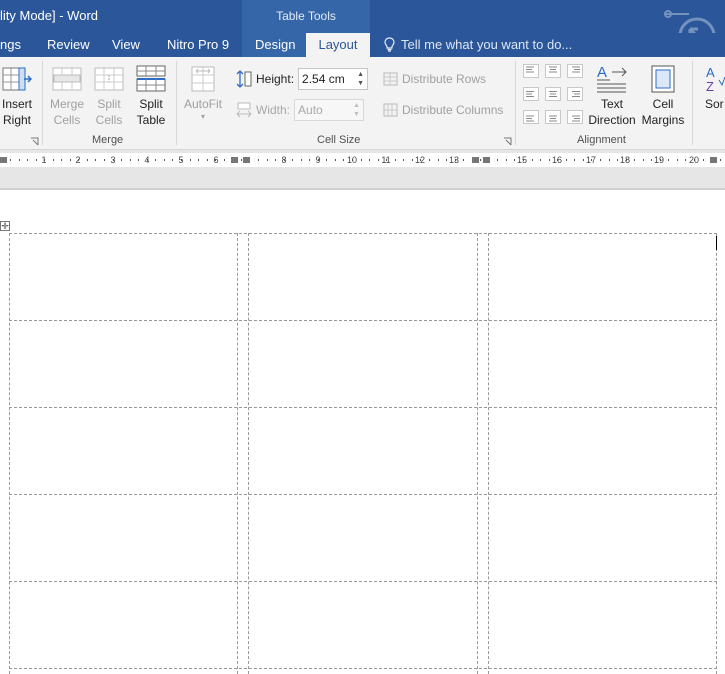 This screenshot has height=674, width=725. What do you see at coordinates (275, 79) in the screenshot?
I see `height-label: Height:` at bounding box center [275, 79].